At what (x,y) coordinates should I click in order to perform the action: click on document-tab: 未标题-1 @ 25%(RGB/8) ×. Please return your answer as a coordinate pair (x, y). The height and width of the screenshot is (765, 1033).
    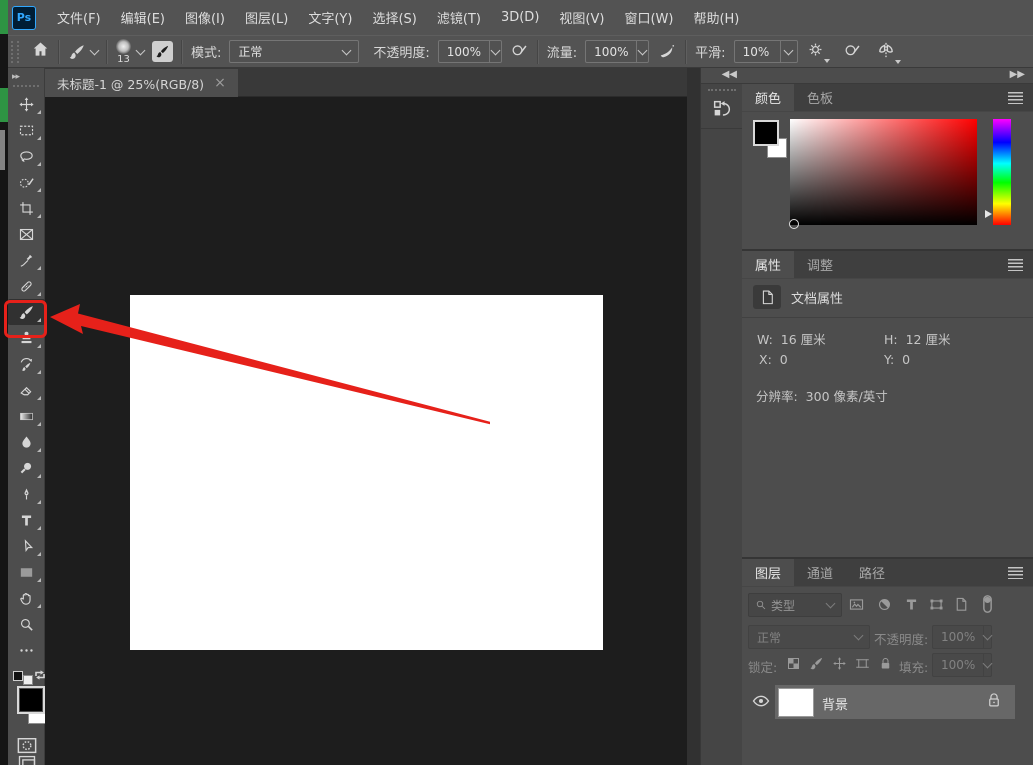
    Looking at the image, I should click on (141, 83).